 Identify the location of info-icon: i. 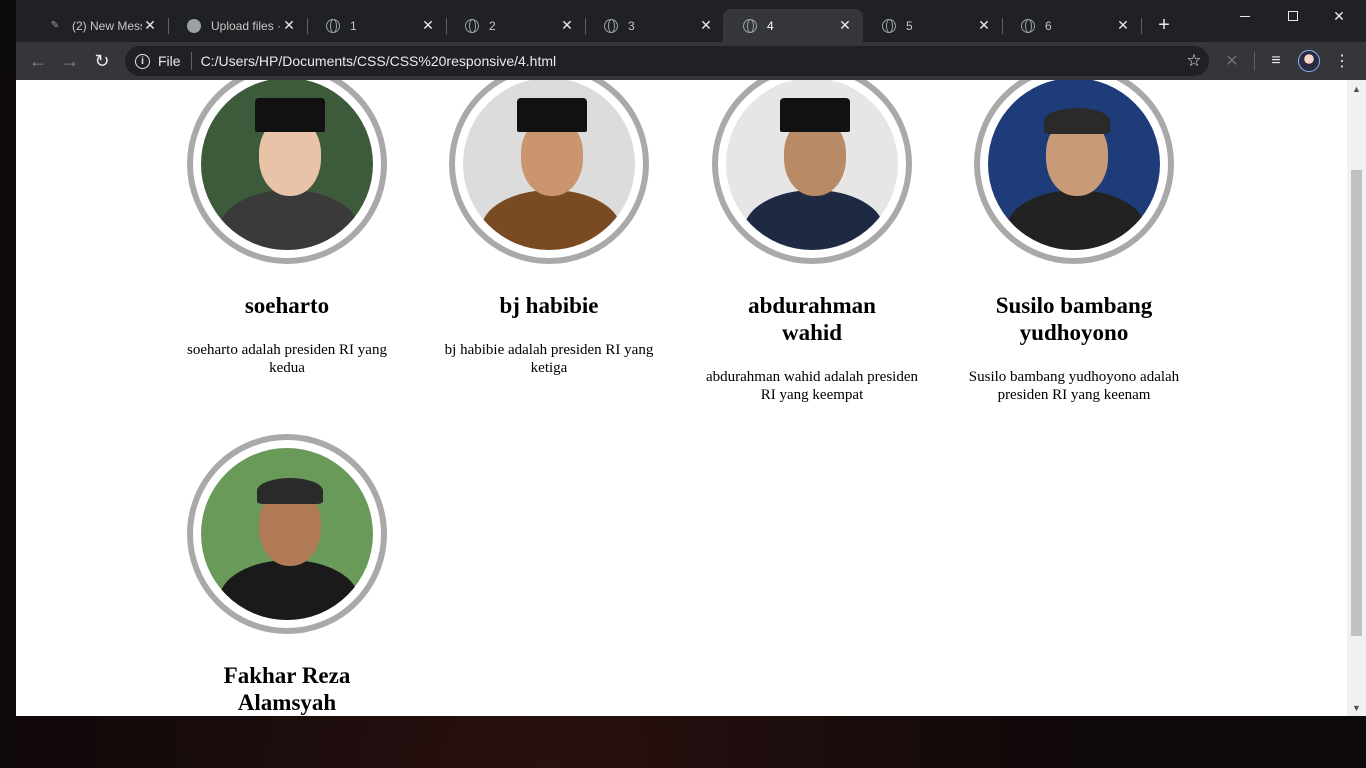
(142, 61).